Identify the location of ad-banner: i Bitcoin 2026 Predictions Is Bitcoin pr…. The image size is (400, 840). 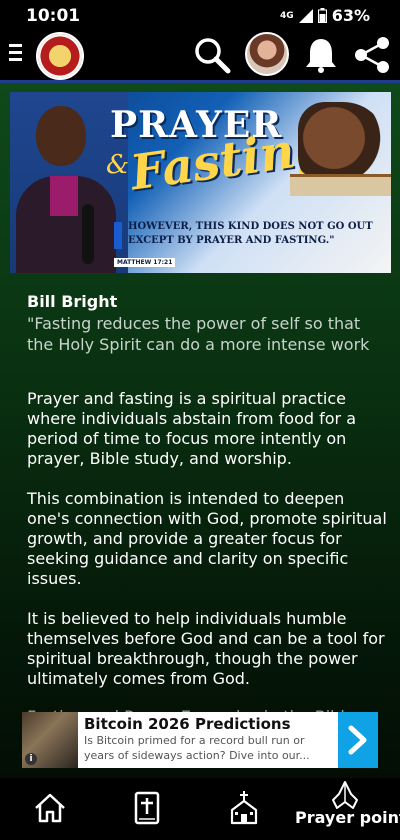
(200, 740).